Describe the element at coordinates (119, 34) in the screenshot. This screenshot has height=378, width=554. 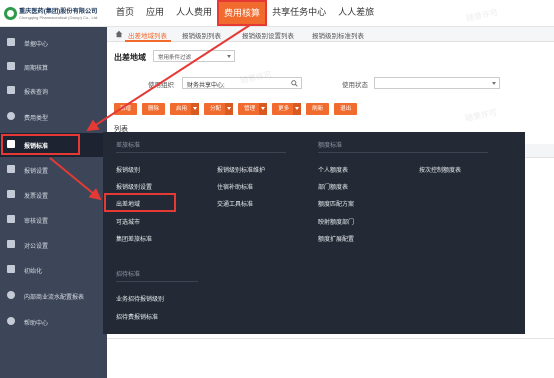
I see `home-icon` at that location.